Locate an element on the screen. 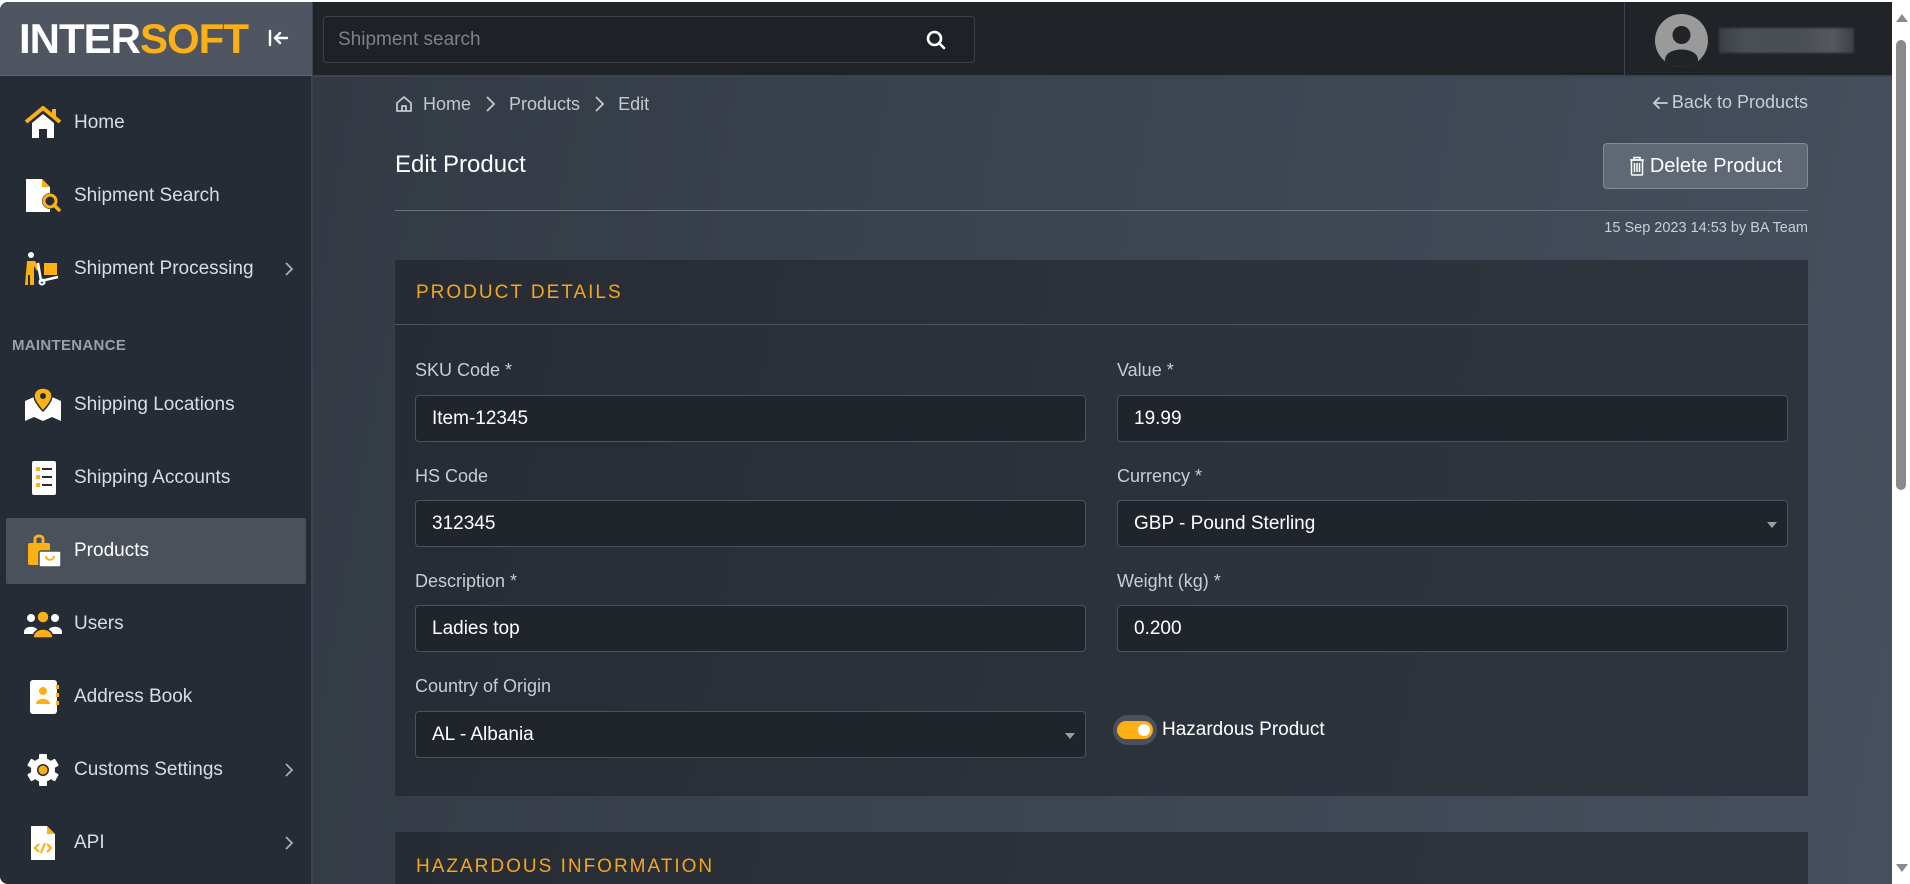 This screenshot has width=1910, height=884. sidebar-item-customs-settings: Customs Settings is located at coordinates (156, 770).